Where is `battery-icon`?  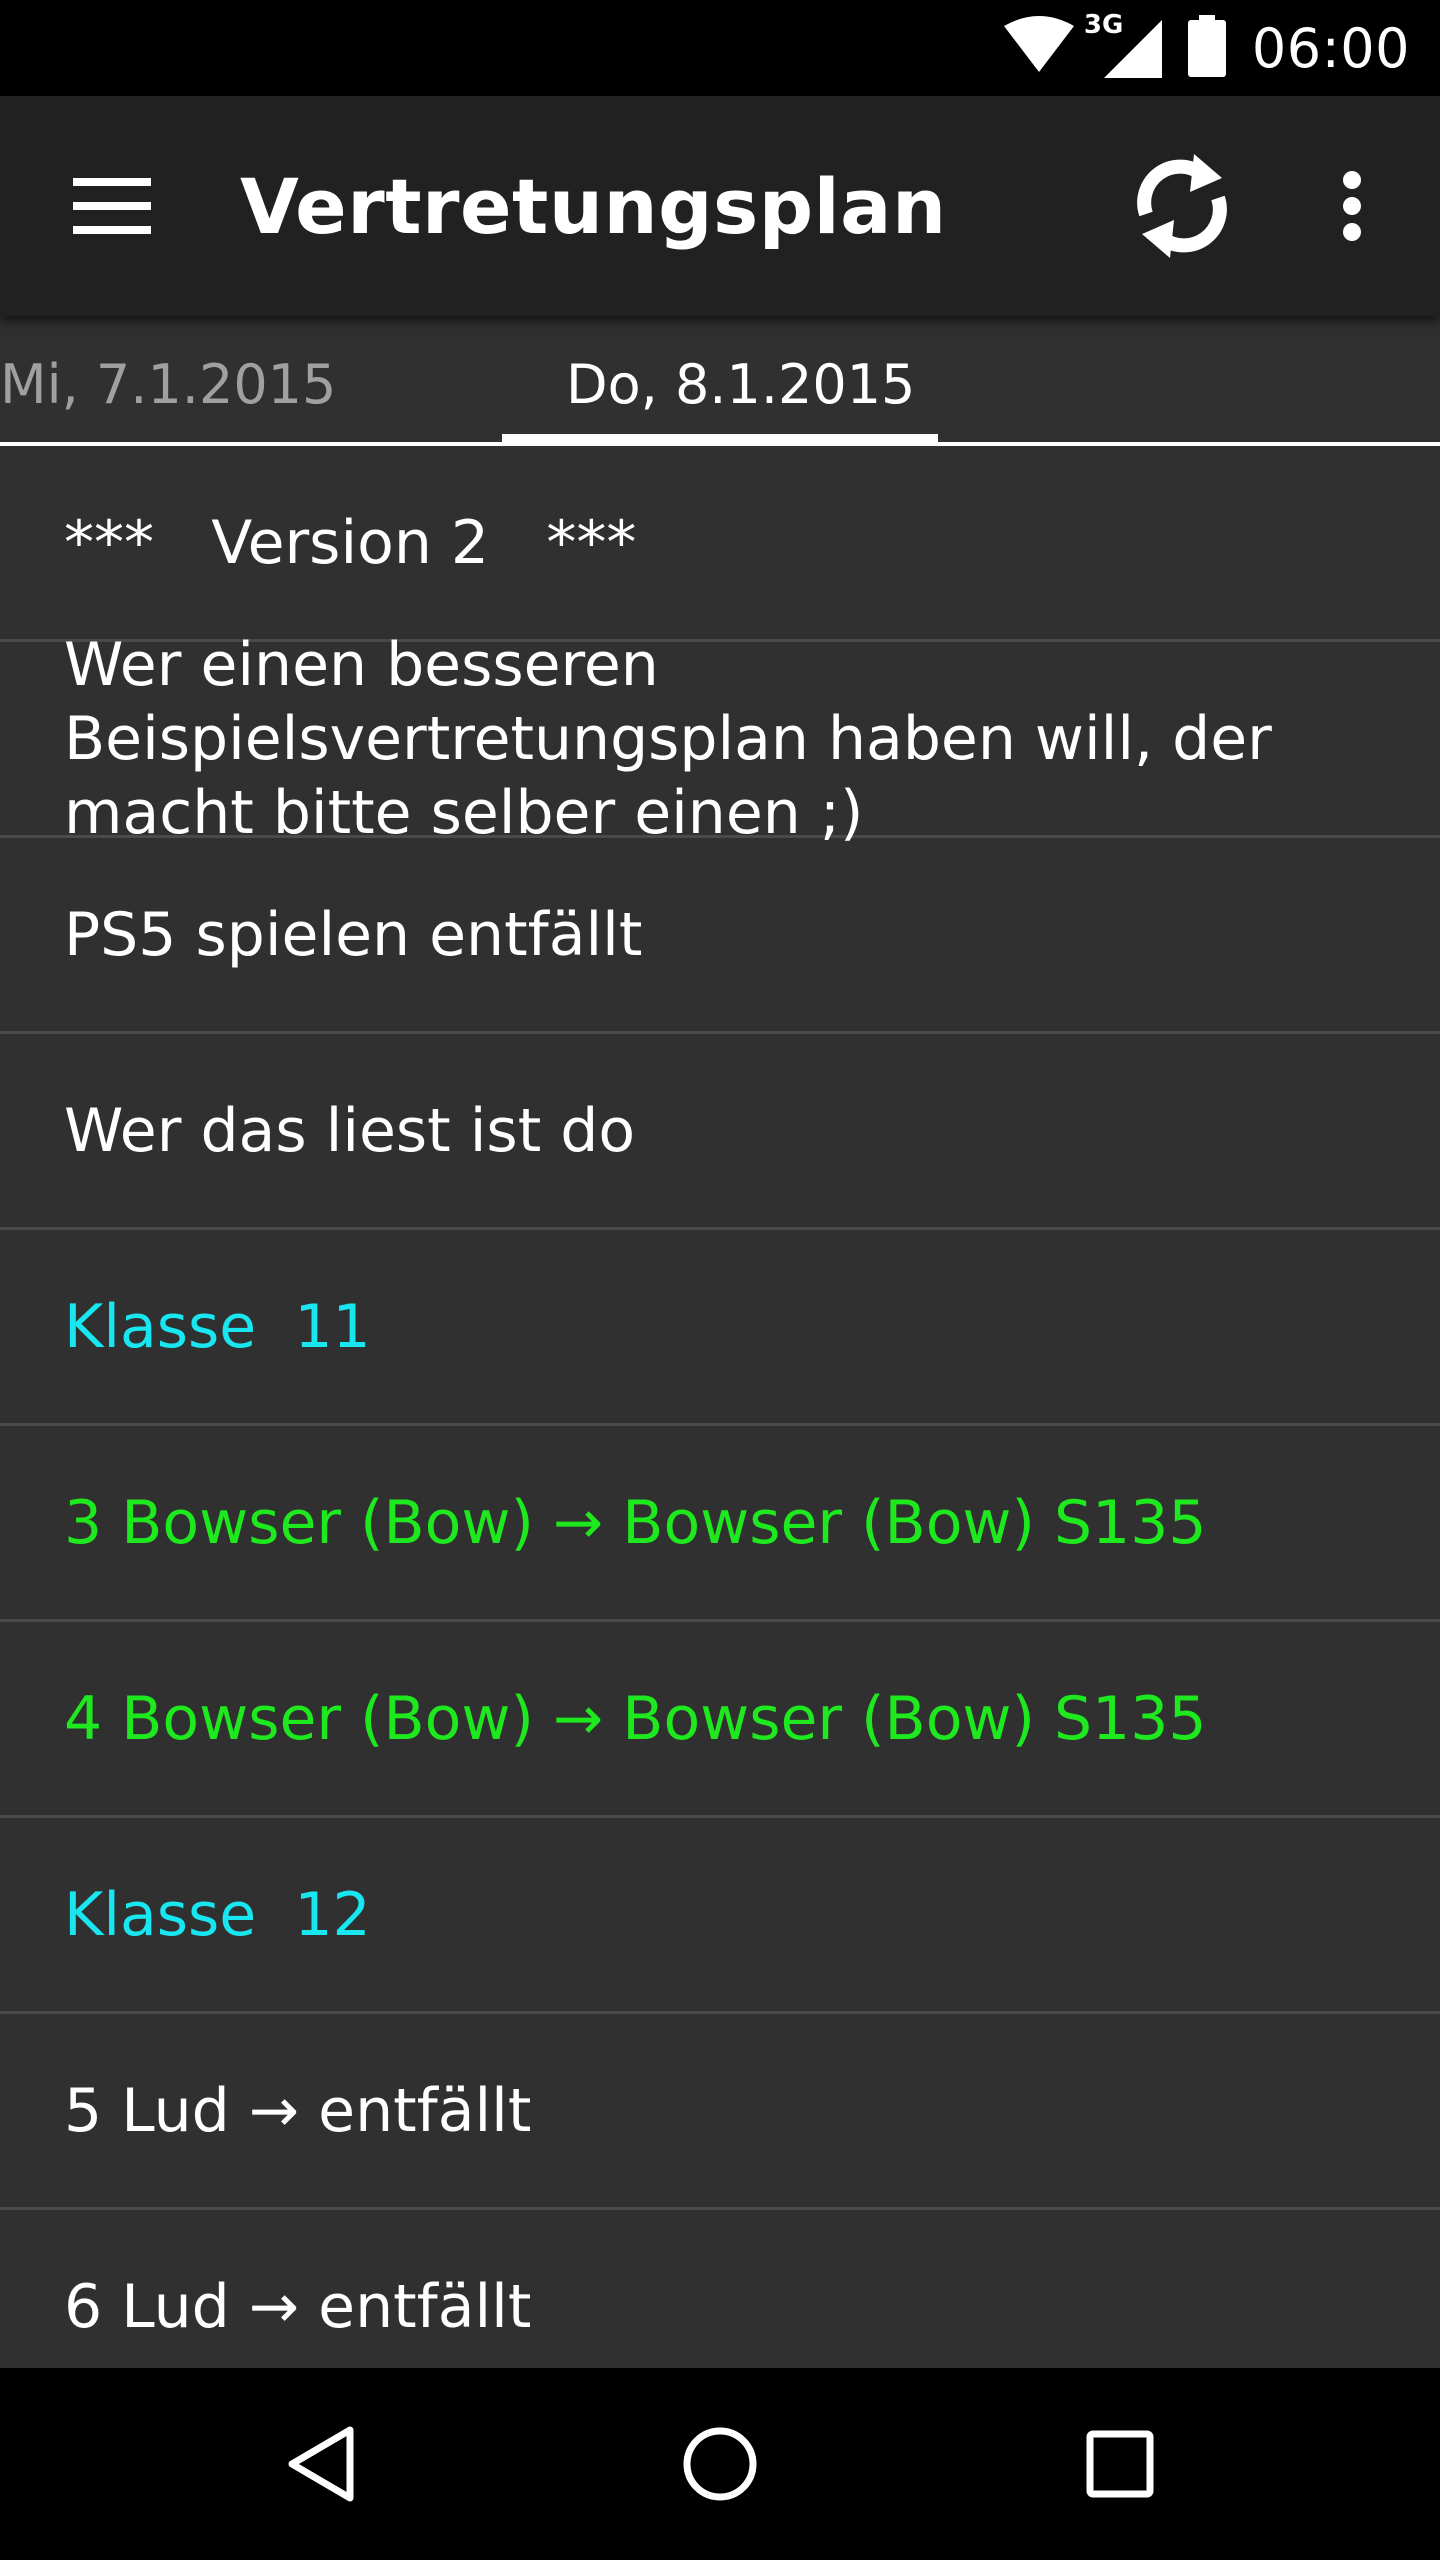 battery-icon is located at coordinates (1206, 48).